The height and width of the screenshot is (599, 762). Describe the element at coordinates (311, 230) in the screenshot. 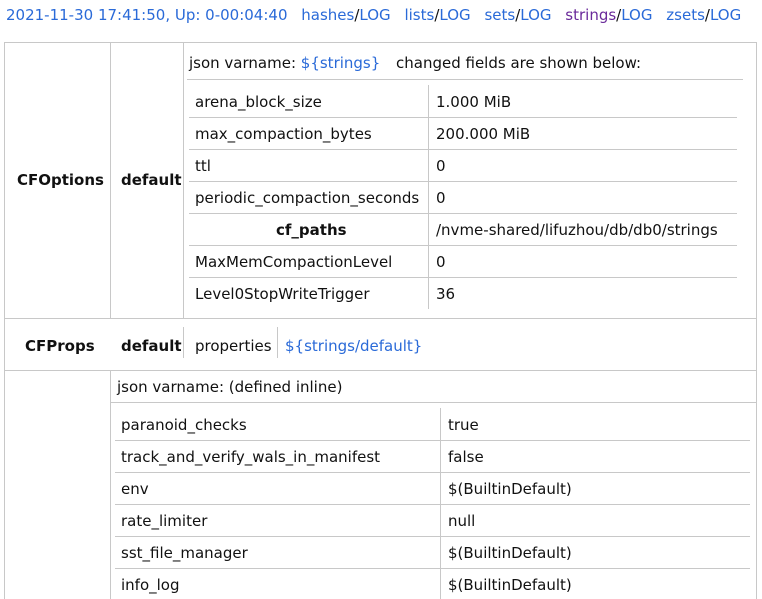

I see `cfoption-key: cf_paths` at that location.